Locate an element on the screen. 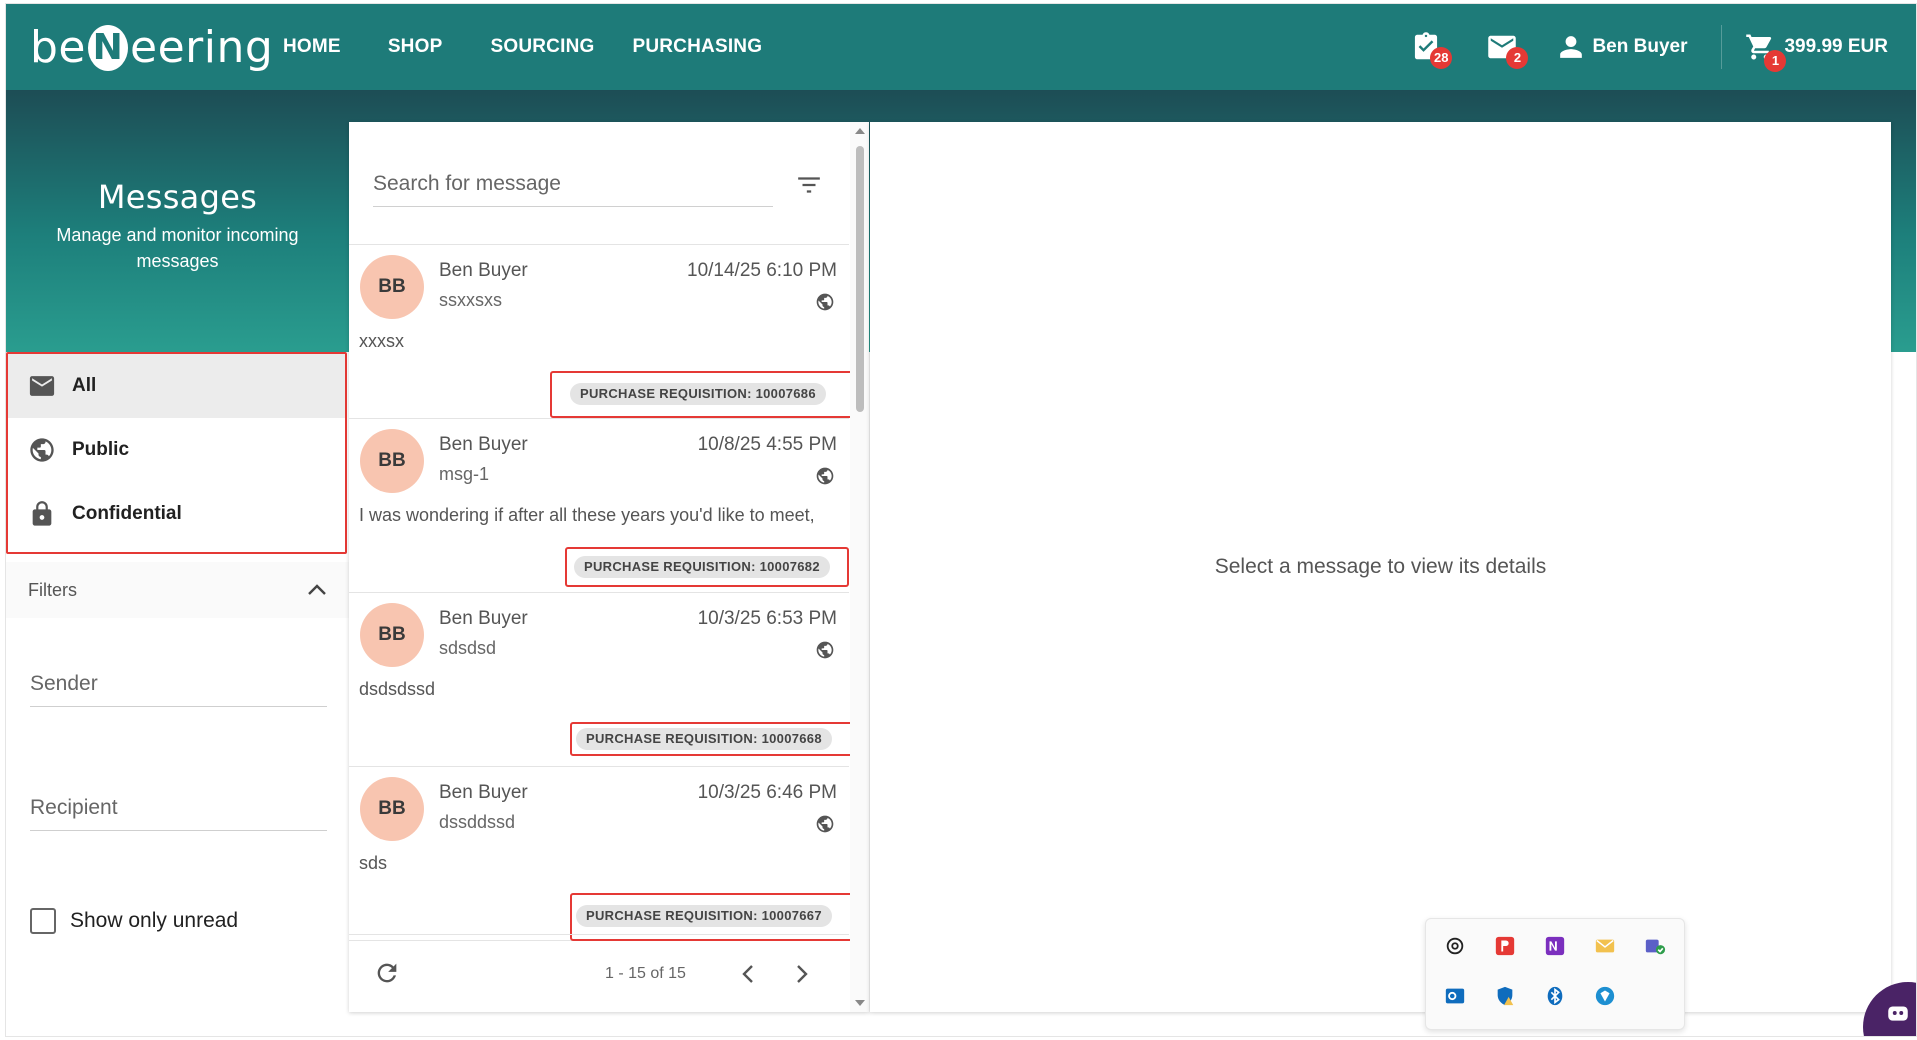  message-date: 10/3/25 6:46 PM is located at coordinates (767, 792).